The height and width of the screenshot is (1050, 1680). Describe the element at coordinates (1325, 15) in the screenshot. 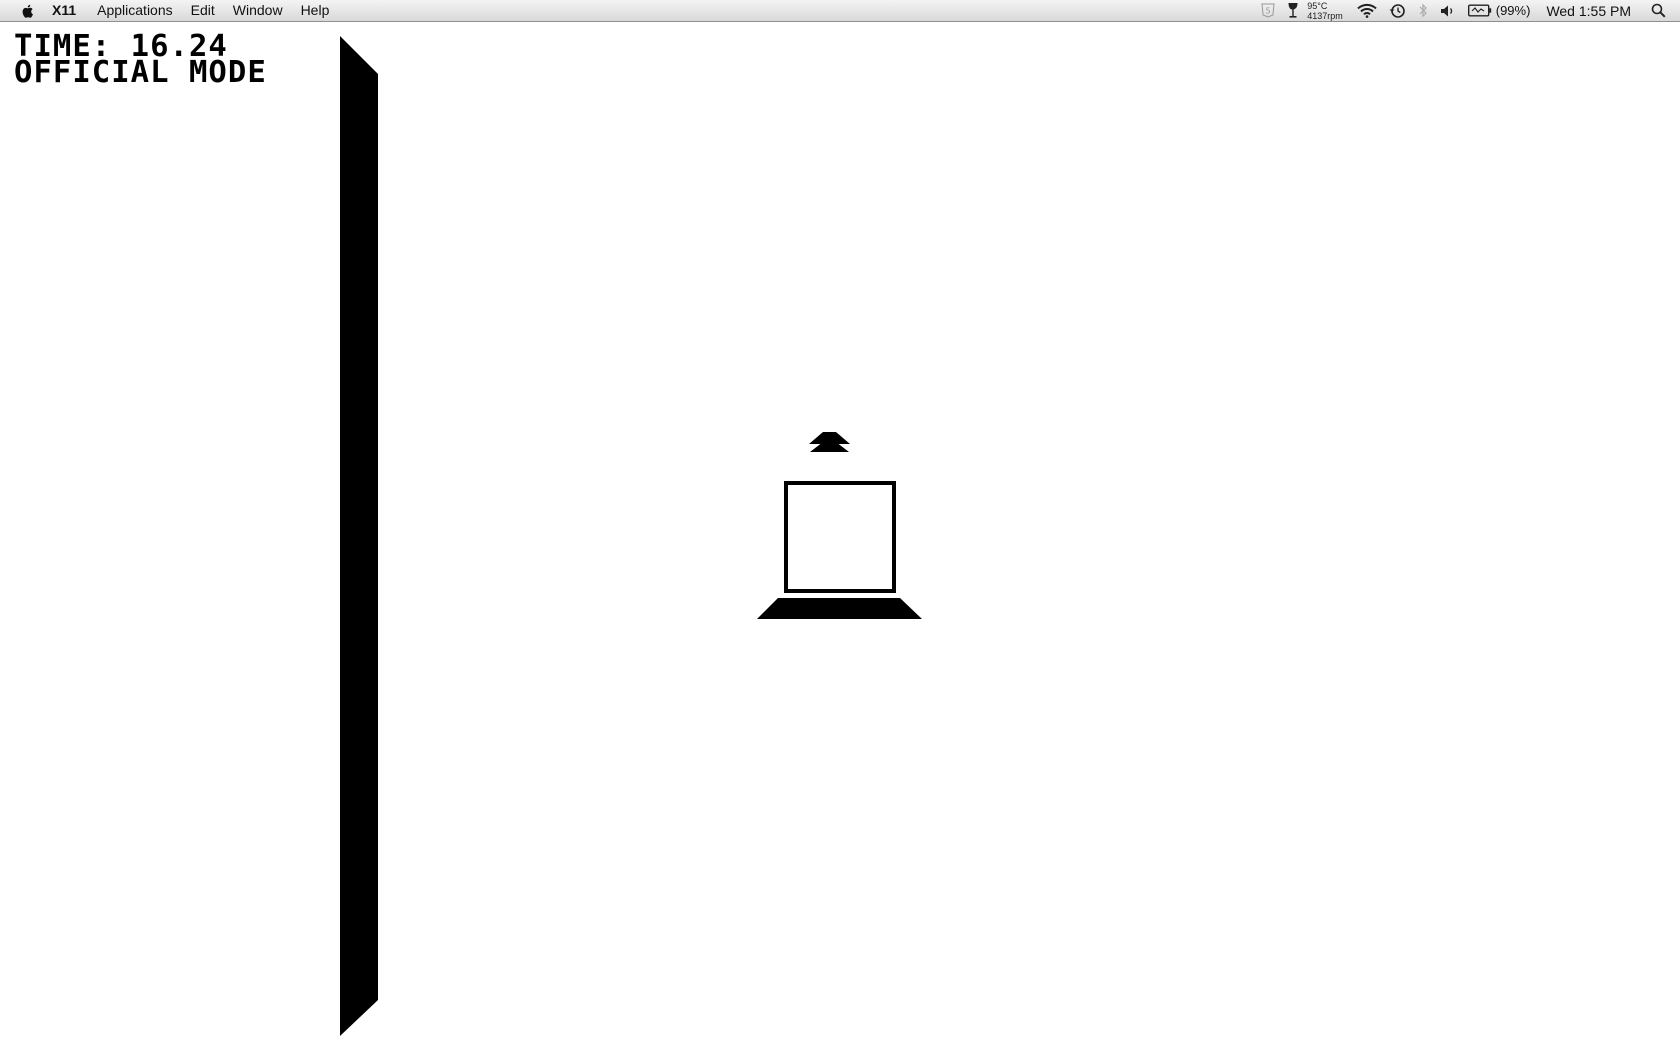

I see `fan-speed-value: 4137rpm` at that location.